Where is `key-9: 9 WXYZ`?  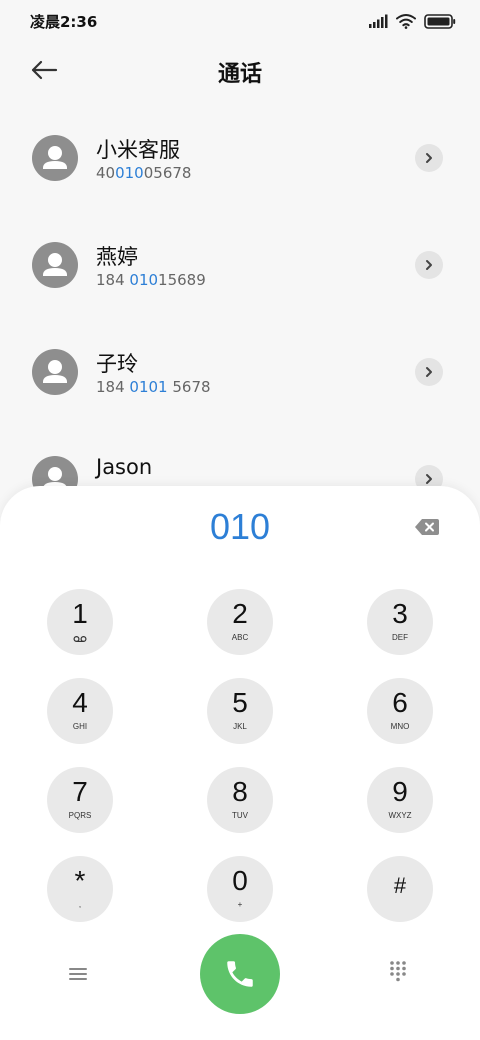
key-9: 9 WXYZ is located at coordinates (400, 800).